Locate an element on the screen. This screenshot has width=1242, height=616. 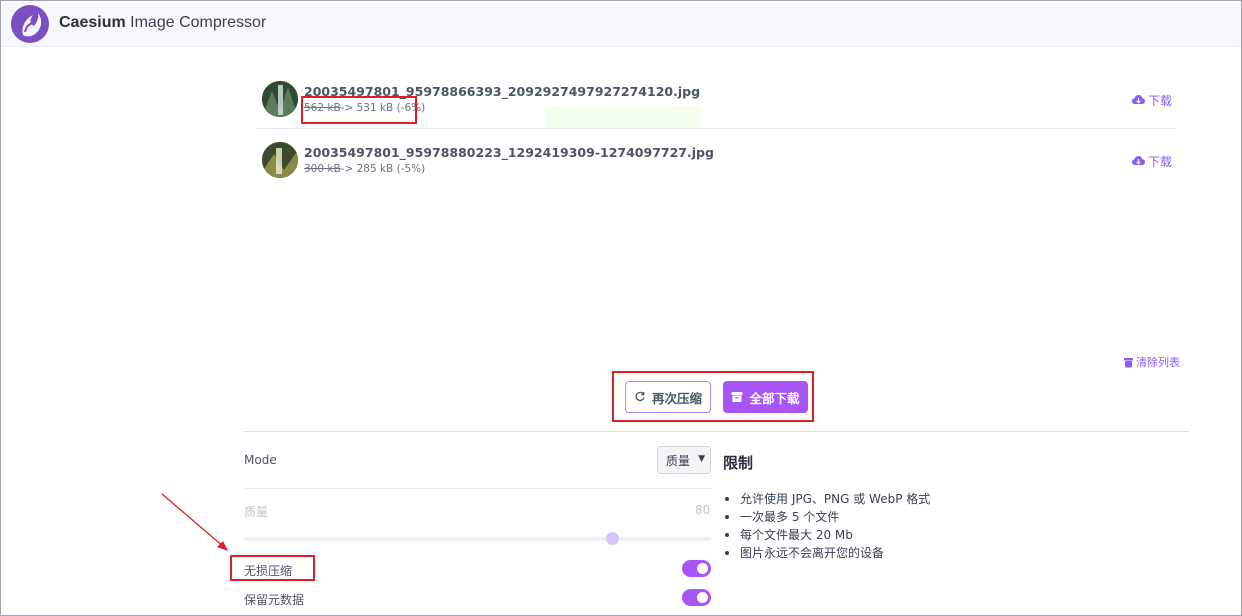
trash-icon is located at coordinates (1128, 362).